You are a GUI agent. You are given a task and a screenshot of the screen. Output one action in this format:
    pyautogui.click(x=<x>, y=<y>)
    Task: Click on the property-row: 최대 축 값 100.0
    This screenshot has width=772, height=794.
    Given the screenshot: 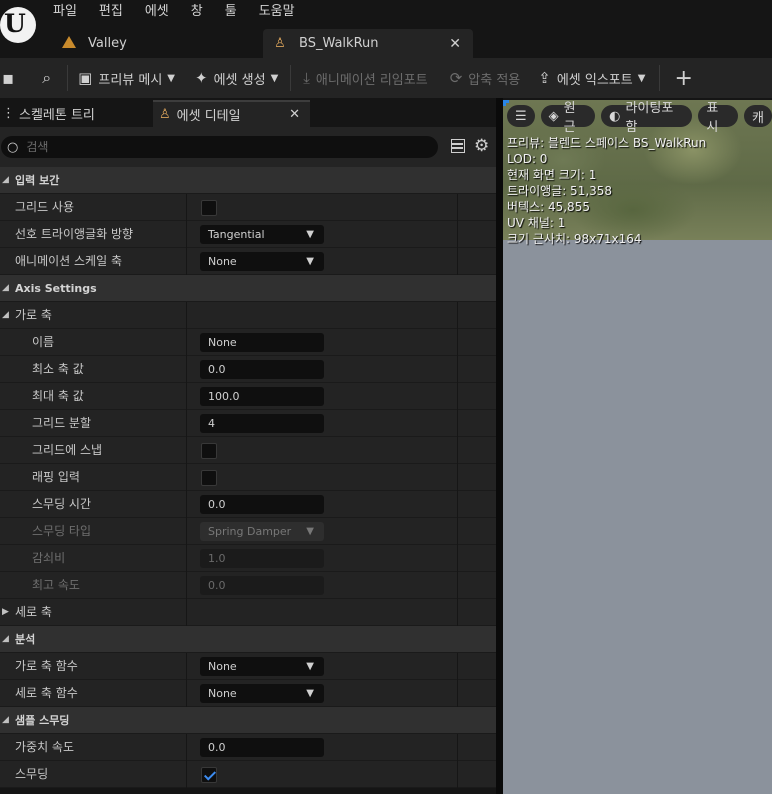 What is the action you would take?
    pyautogui.click(x=248, y=396)
    